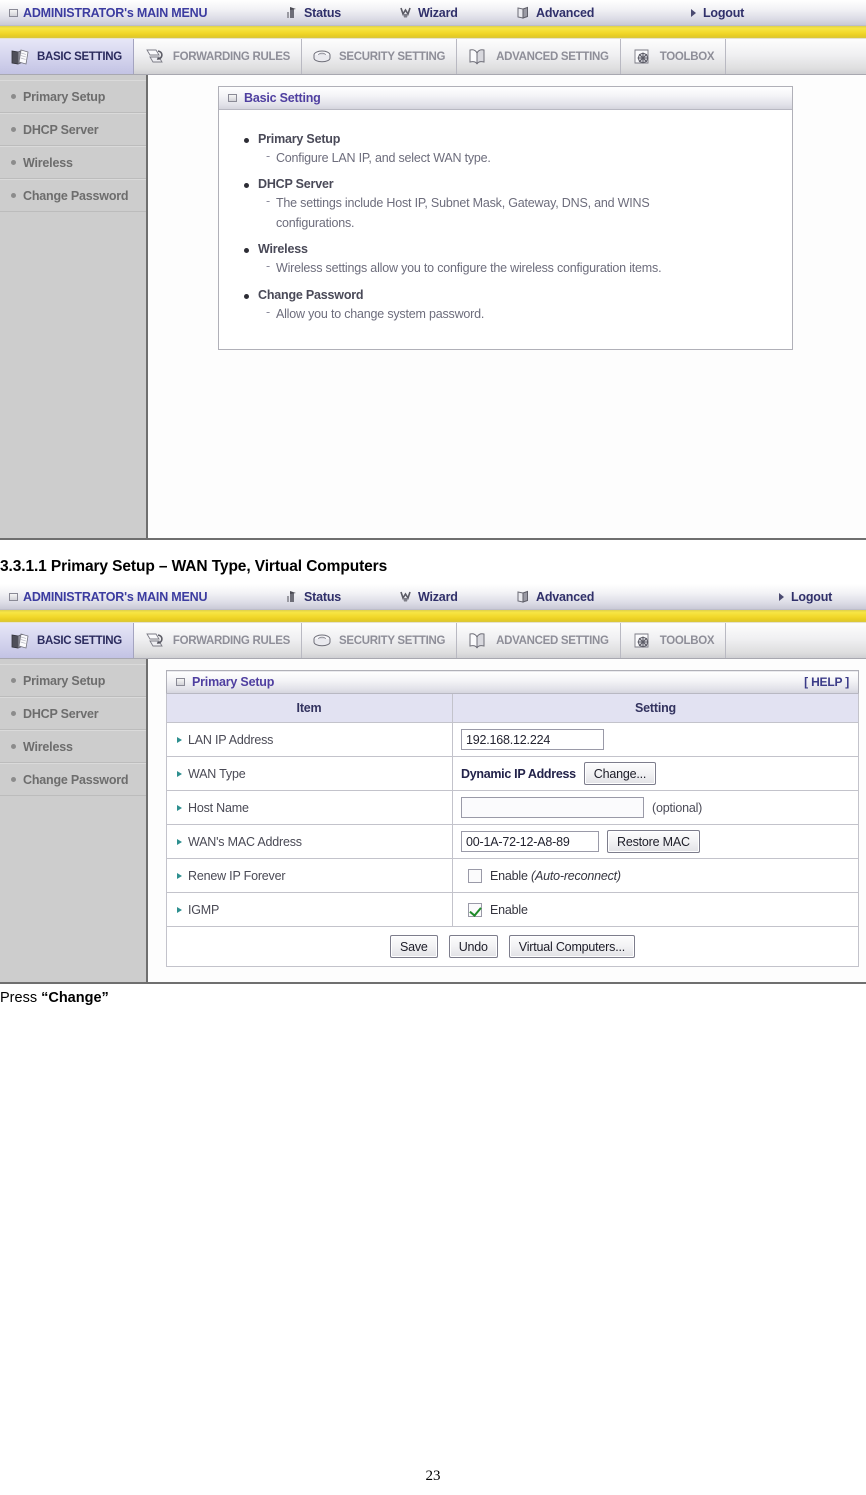 This screenshot has height=1495, width=866. Describe the element at coordinates (555, 876) in the screenshot. I see `renew-ip-forever-label: Enable (Auto-reconnect)` at that location.